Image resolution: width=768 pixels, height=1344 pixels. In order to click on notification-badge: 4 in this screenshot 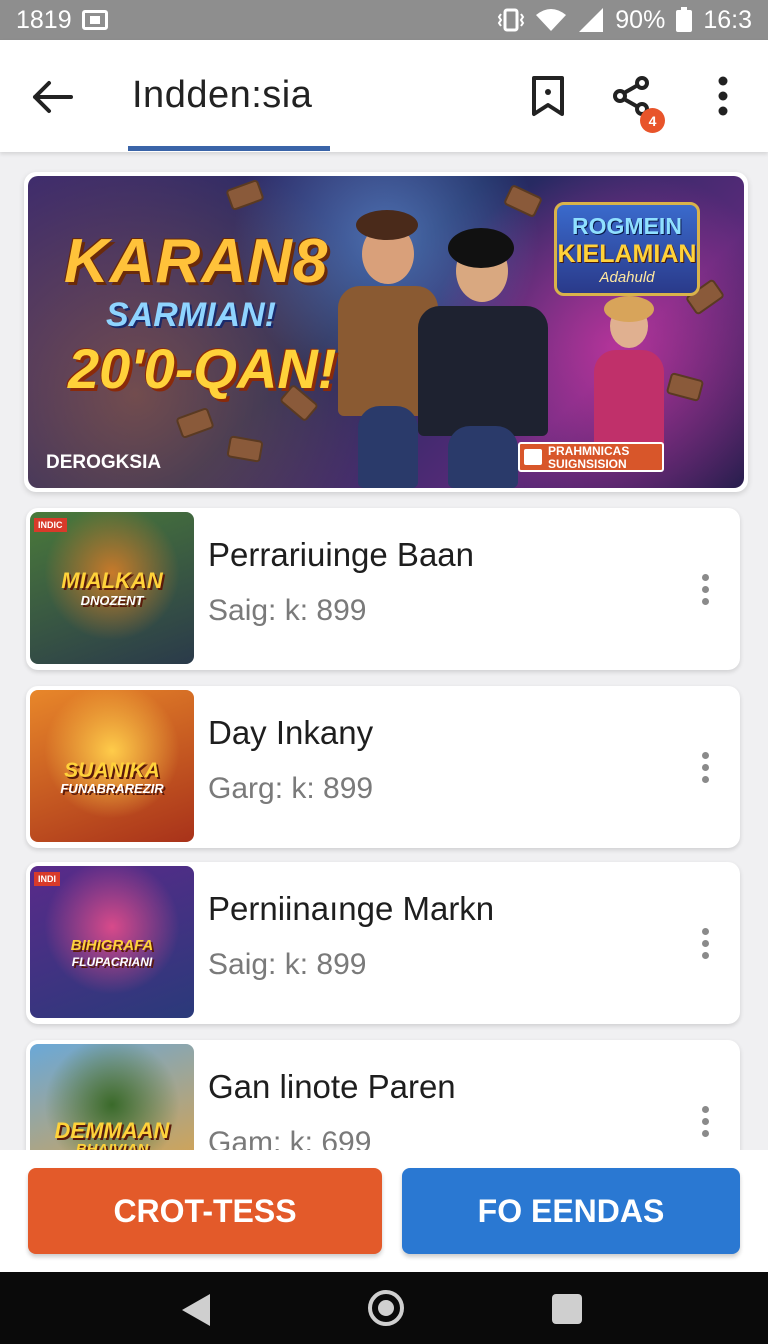, I will do `click(652, 120)`.